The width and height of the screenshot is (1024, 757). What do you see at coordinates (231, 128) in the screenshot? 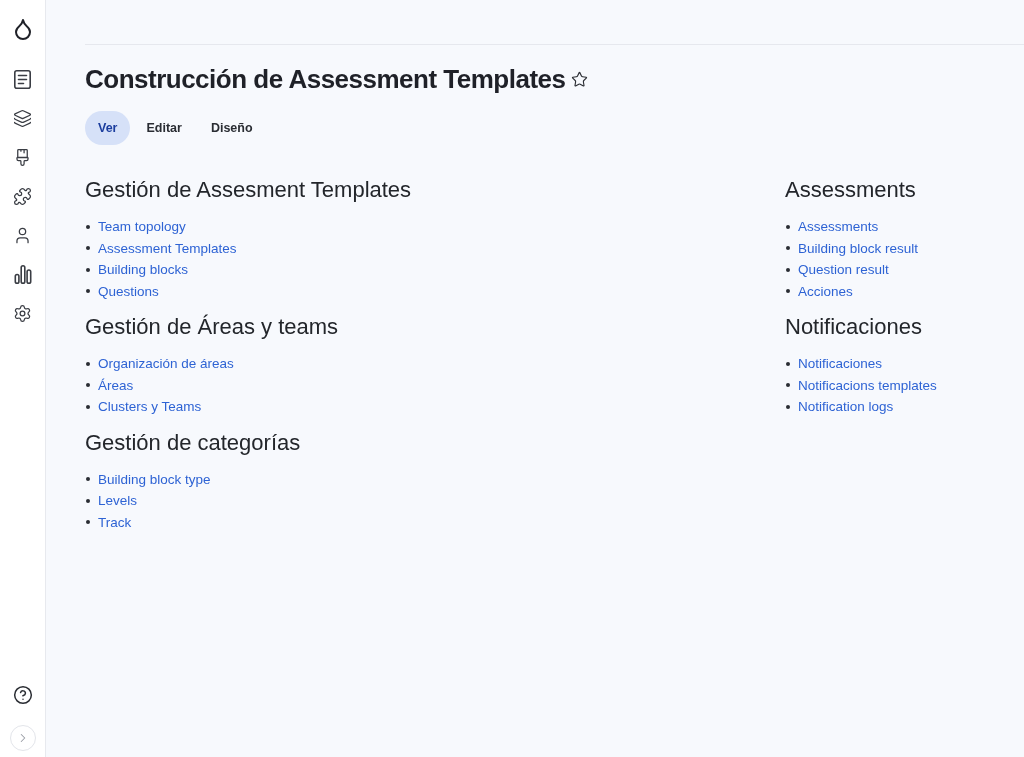
I see `tab: Diseño` at bounding box center [231, 128].